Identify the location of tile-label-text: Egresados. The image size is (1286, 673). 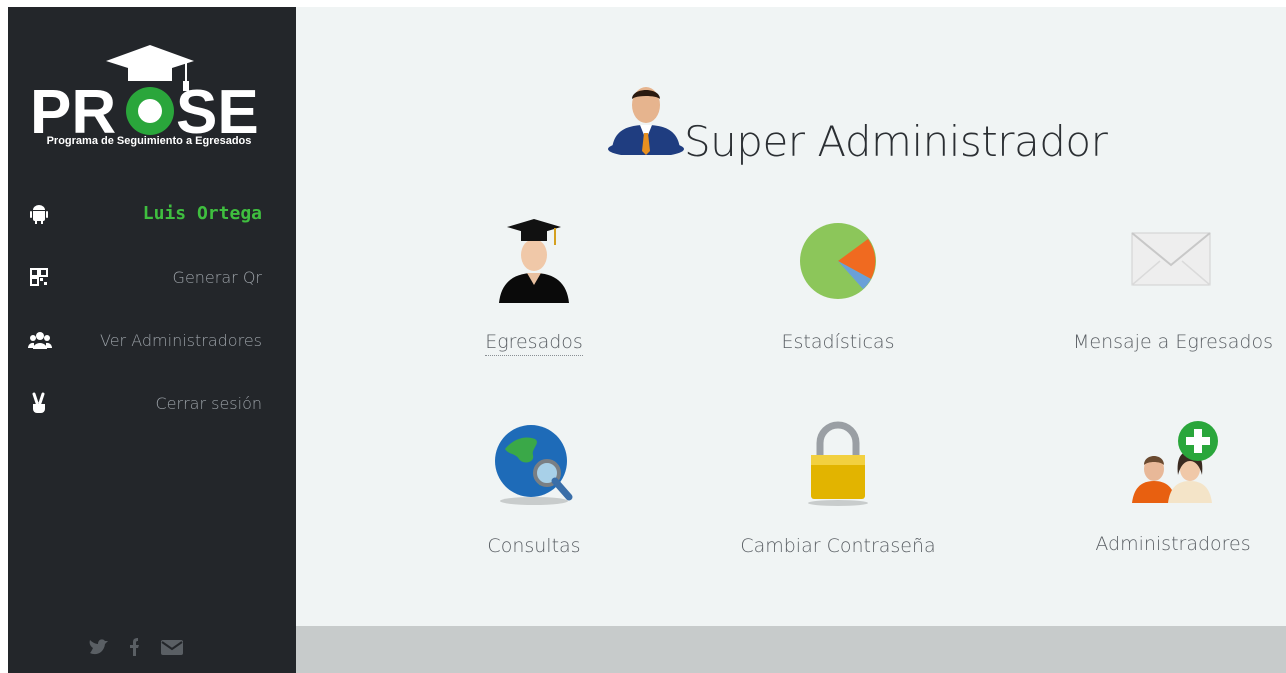
(534, 343).